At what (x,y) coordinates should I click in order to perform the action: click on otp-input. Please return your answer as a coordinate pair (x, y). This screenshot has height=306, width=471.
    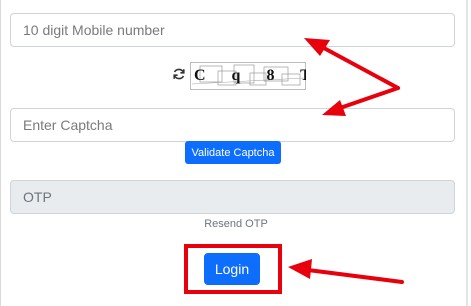
    Looking at the image, I should click on (232, 197).